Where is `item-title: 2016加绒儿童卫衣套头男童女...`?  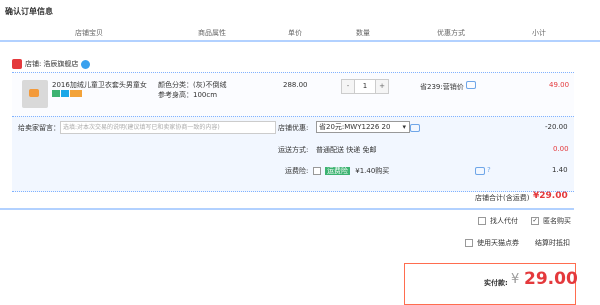 item-title: 2016加绒儿童卫衣套头男童女... is located at coordinates (99, 85).